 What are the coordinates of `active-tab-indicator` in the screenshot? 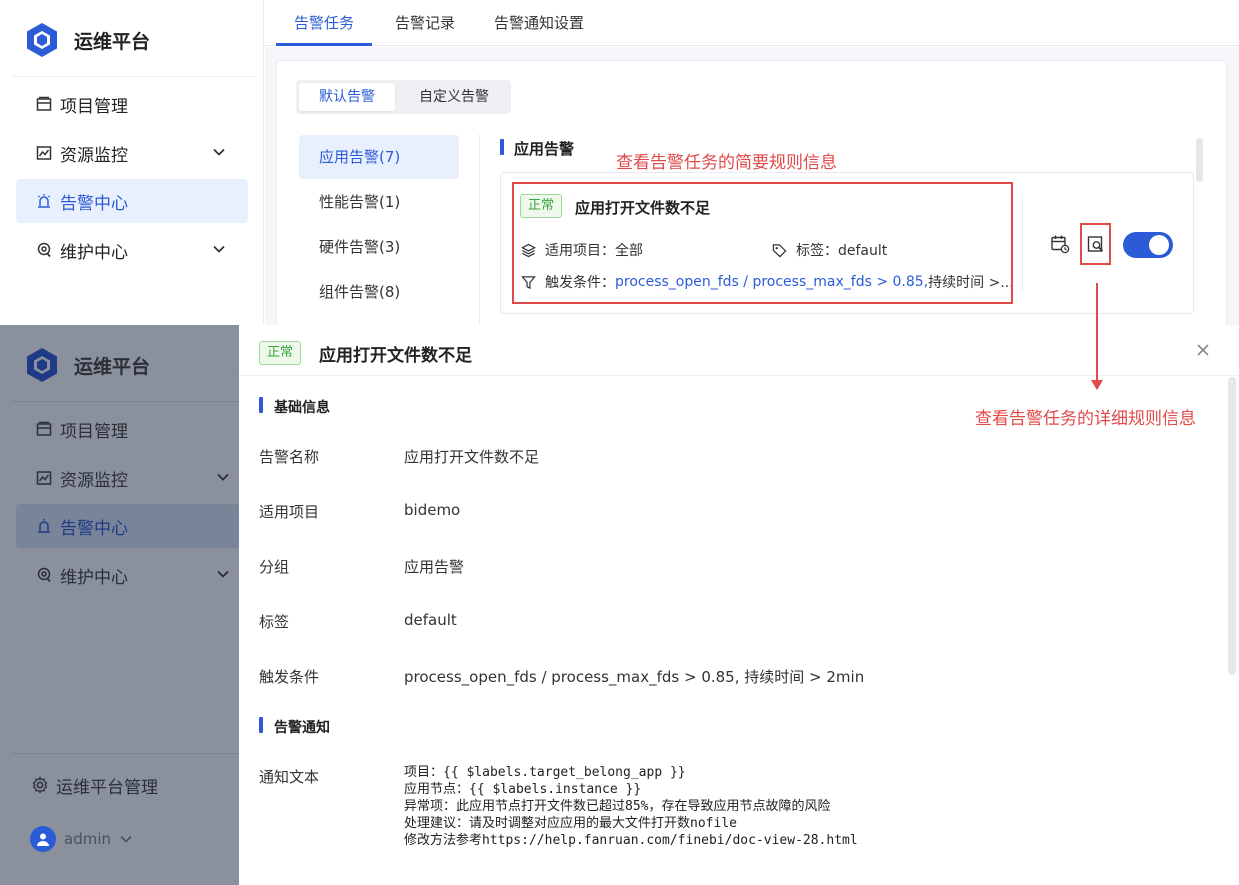 It's located at (324, 44).